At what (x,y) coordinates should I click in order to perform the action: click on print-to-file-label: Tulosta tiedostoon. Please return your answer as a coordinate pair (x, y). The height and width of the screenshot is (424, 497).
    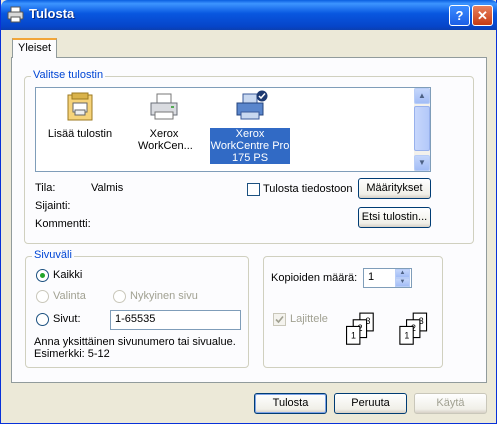
    Looking at the image, I should click on (307, 189).